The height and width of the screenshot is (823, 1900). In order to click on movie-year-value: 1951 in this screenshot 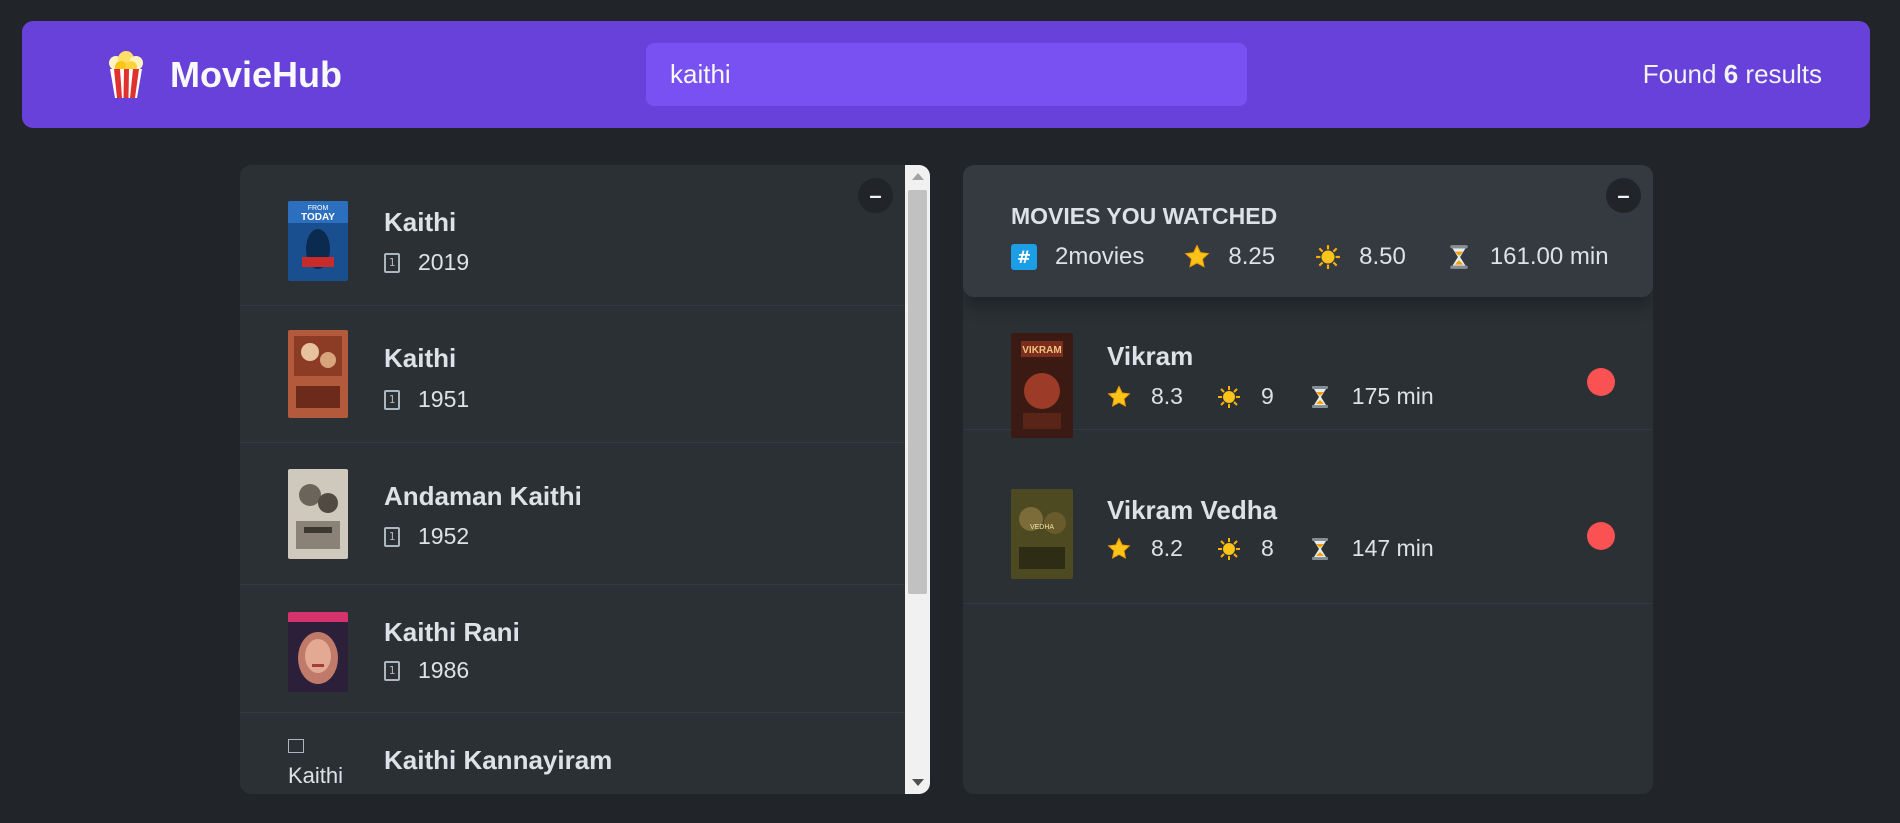, I will do `click(444, 399)`.